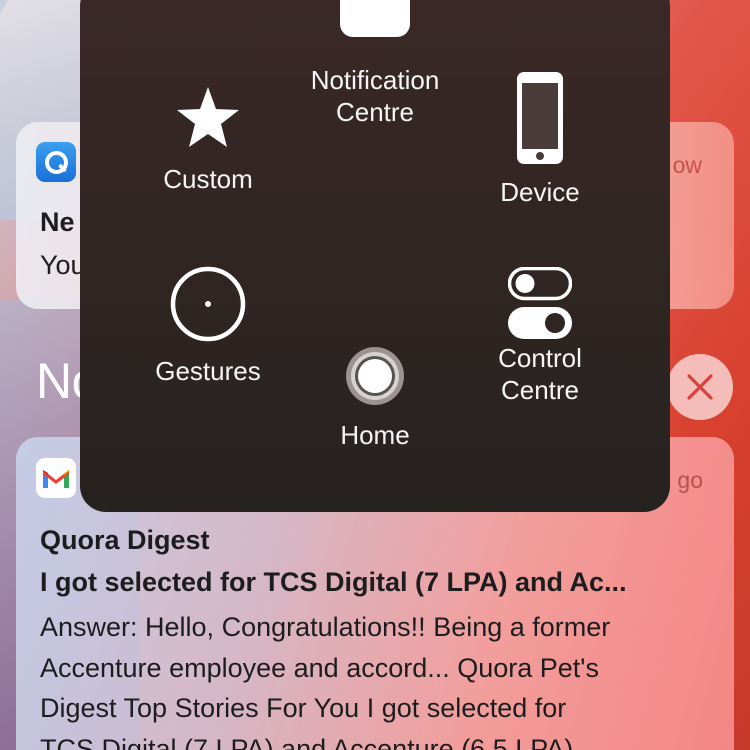 This screenshot has width=750, height=750. What do you see at coordinates (208, 371) in the screenshot?
I see `menu-item-label: Gestures` at bounding box center [208, 371].